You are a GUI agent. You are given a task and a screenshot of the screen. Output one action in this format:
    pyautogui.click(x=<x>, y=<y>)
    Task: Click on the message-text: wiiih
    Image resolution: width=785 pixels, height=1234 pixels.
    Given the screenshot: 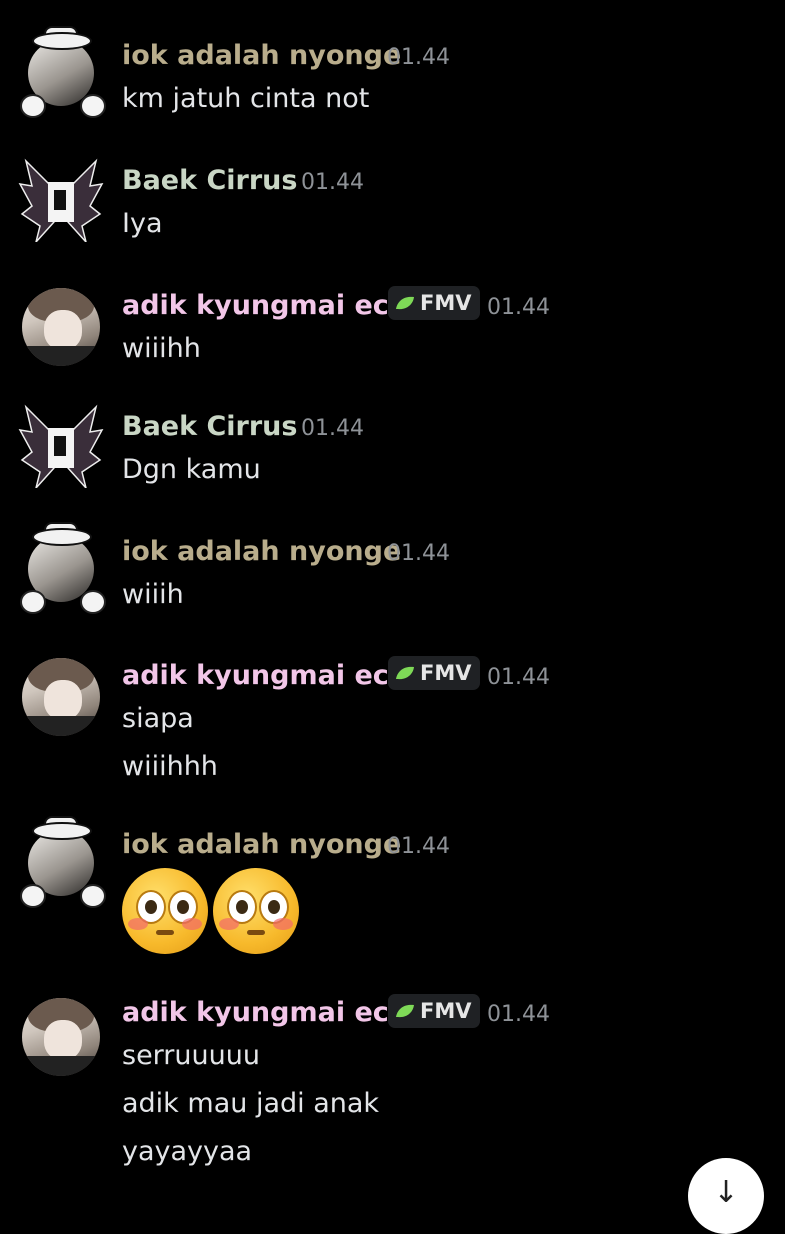 What is the action you would take?
    pyautogui.click(x=153, y=594)
    